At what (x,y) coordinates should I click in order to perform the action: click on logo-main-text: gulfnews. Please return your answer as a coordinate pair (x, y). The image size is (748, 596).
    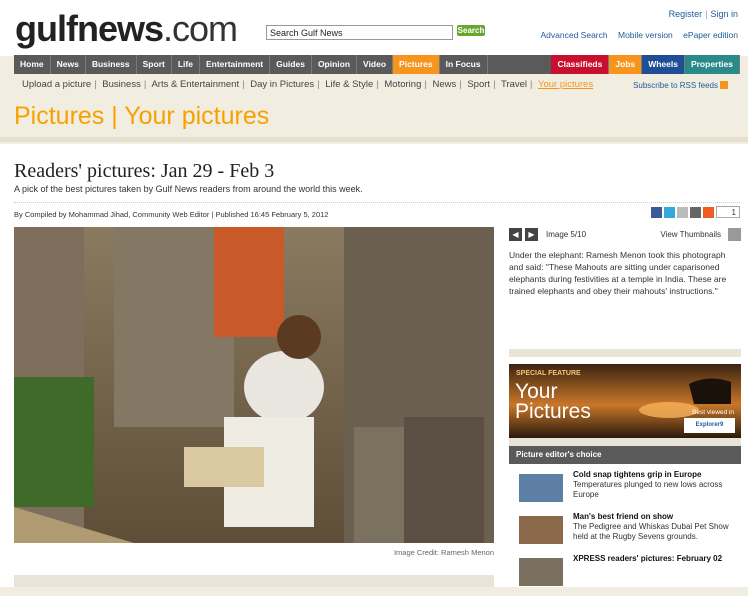
    Looking at the image, I should click on (89, 28).